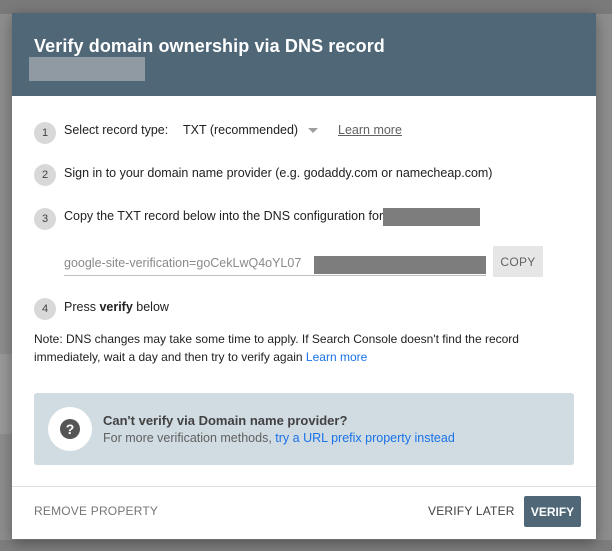 The height and width of the screenshot is (551, 612). I want to click on learn-more-link: Learn more, so click(370, 130).